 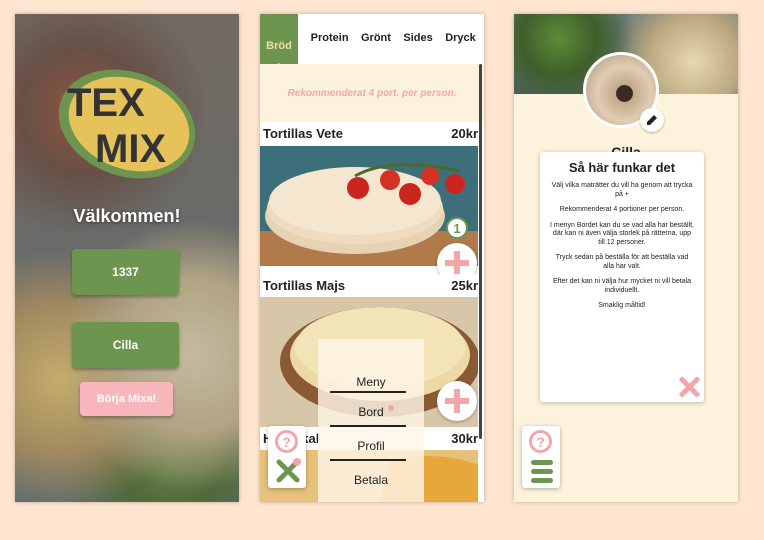 I want to click on start-mixing-button: Börja Mixa!, so click(x=126, y=399).